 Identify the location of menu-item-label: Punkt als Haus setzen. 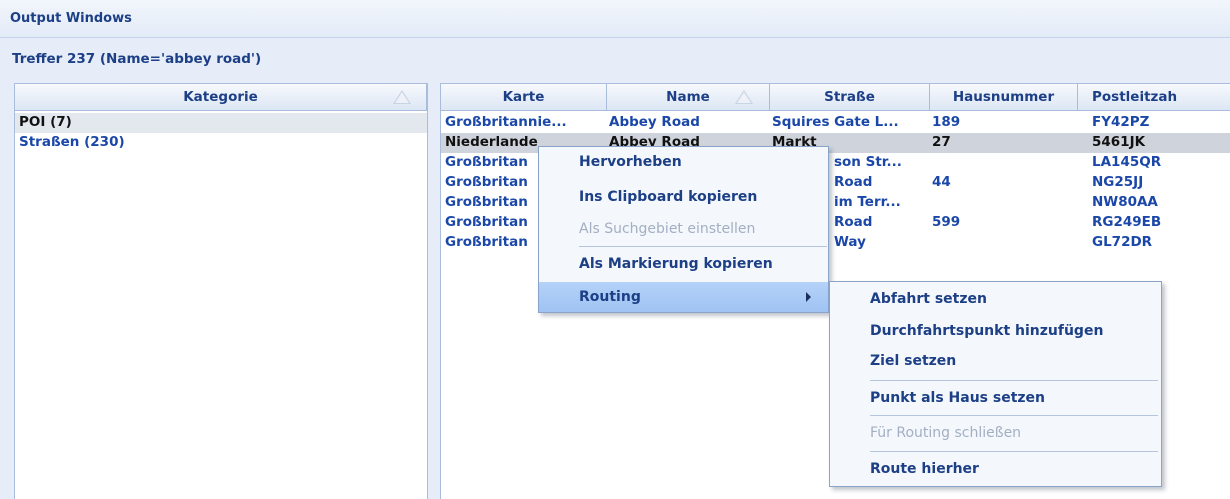
(957, 398).